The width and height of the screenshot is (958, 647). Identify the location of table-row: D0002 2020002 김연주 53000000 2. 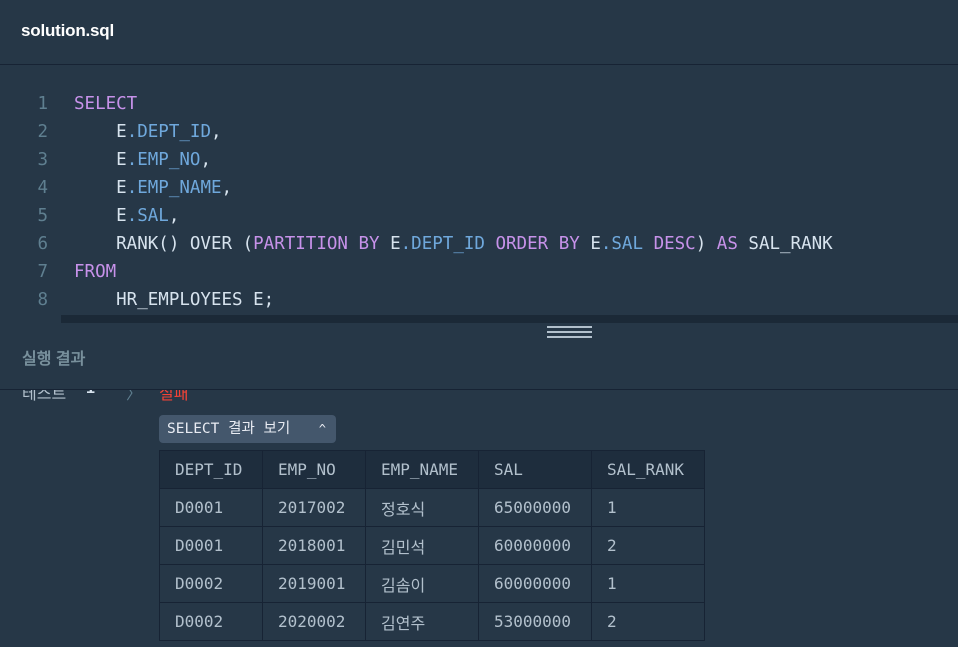
(432, 621).